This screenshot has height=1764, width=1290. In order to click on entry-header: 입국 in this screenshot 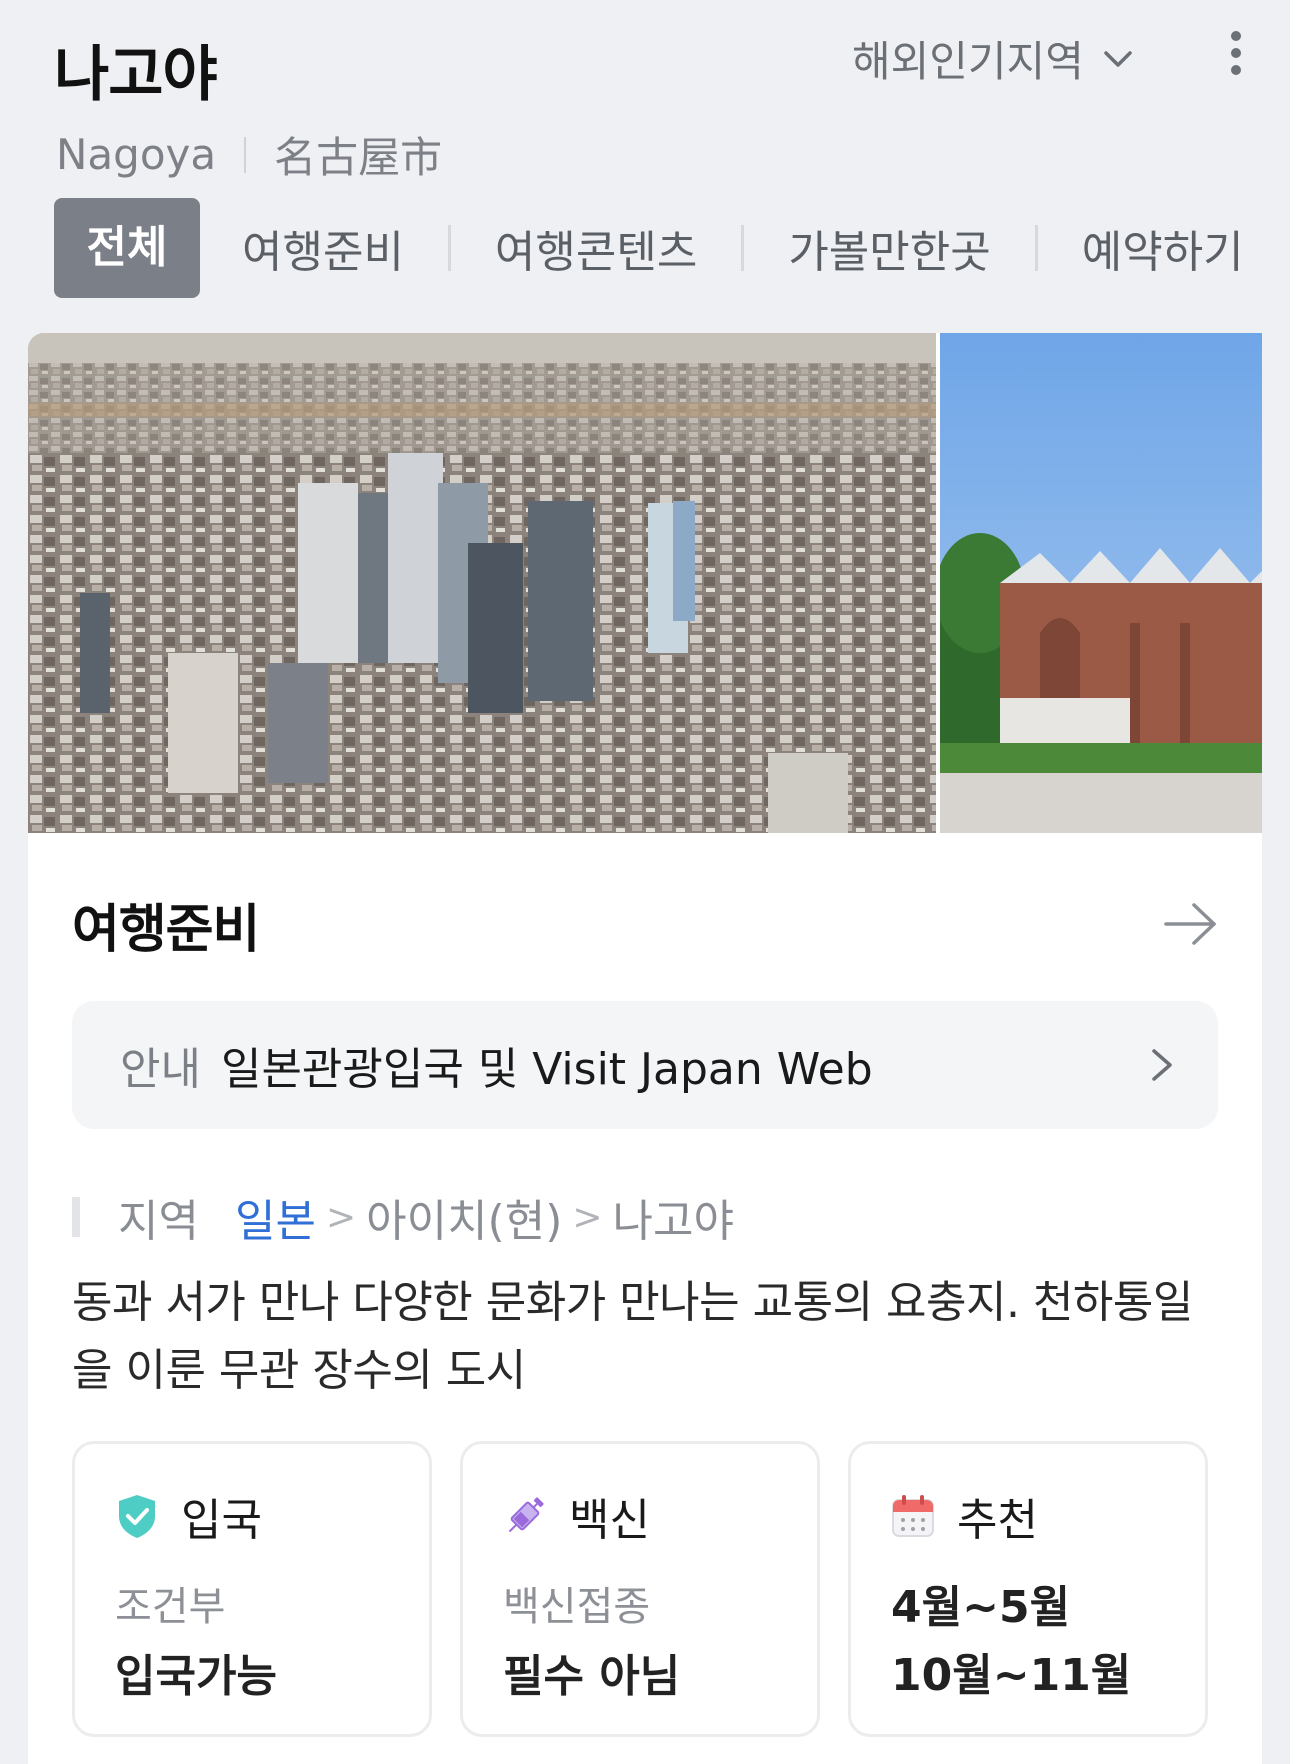, I will do `click(187, 1516)`.